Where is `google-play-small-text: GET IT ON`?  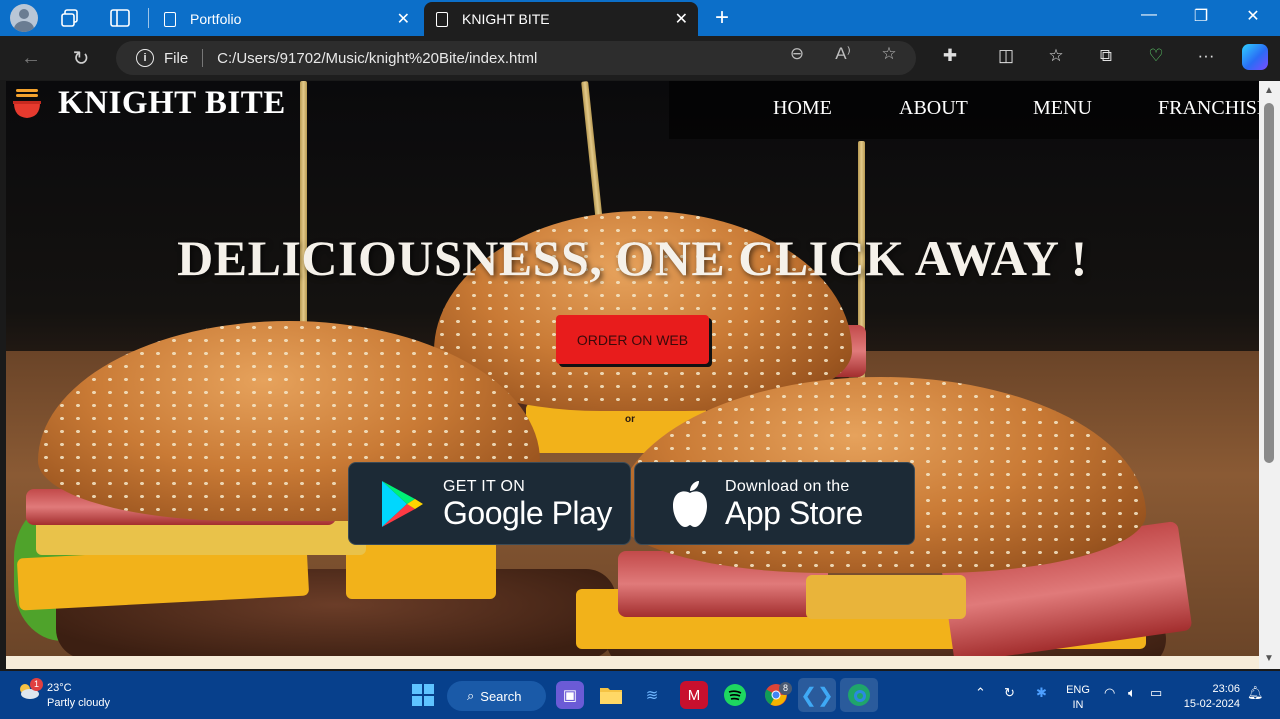
google-play-small-text: GET IT ON is located at coordinates (484, 486).